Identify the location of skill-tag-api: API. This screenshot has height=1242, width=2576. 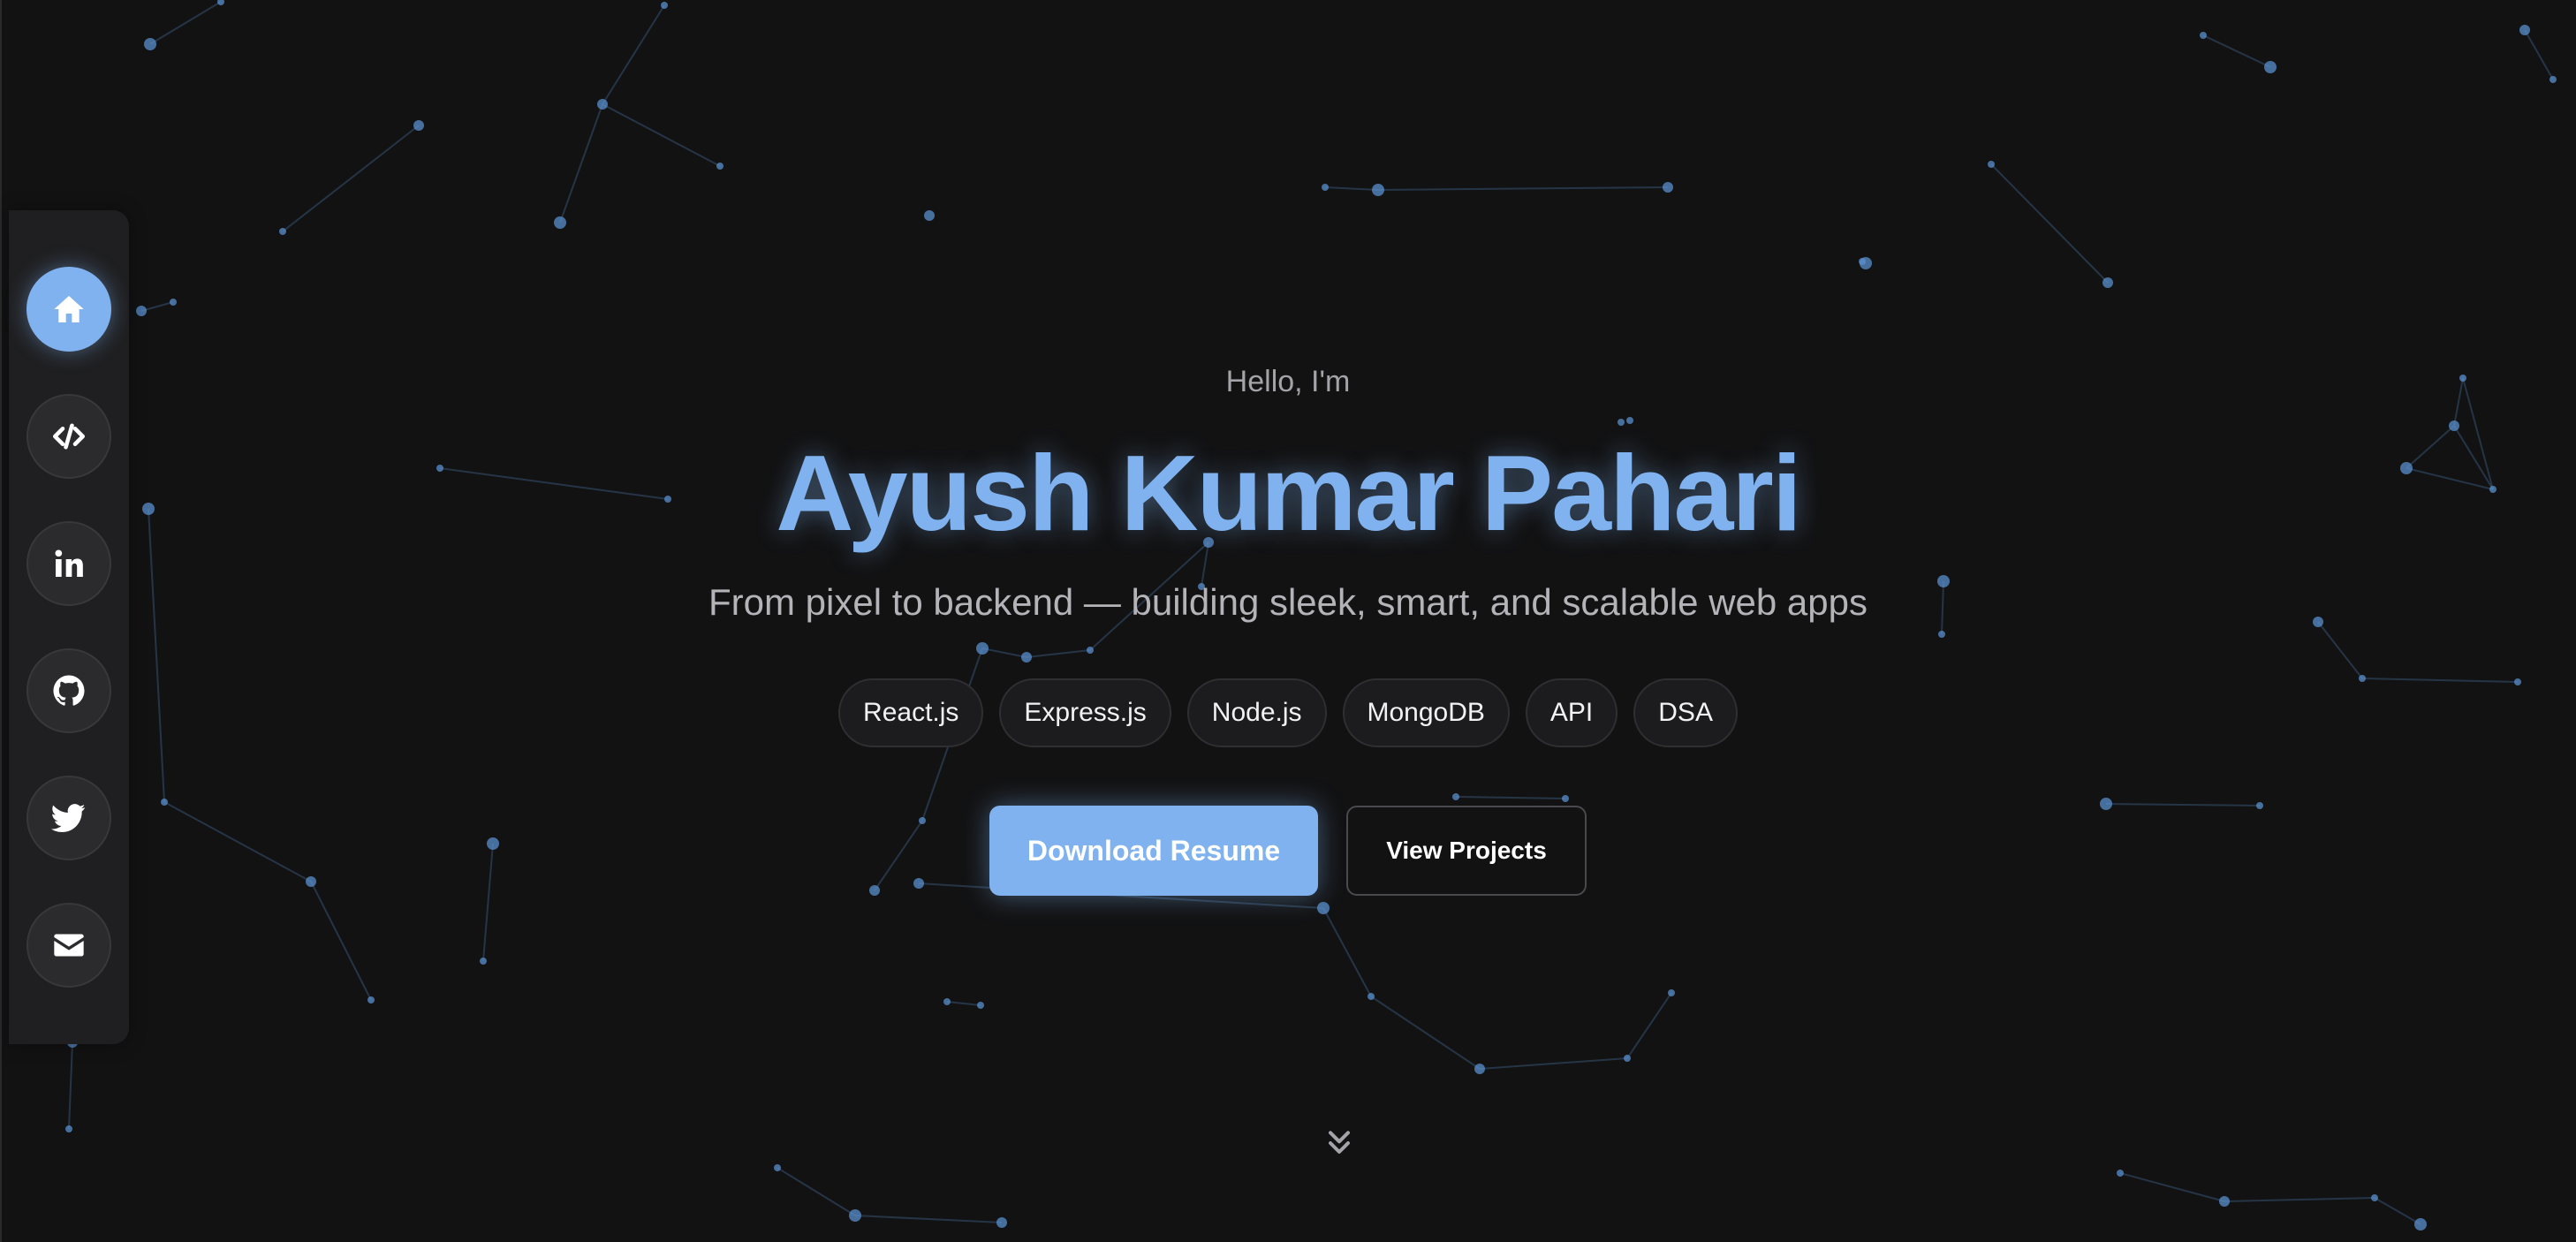
(1572, 712).